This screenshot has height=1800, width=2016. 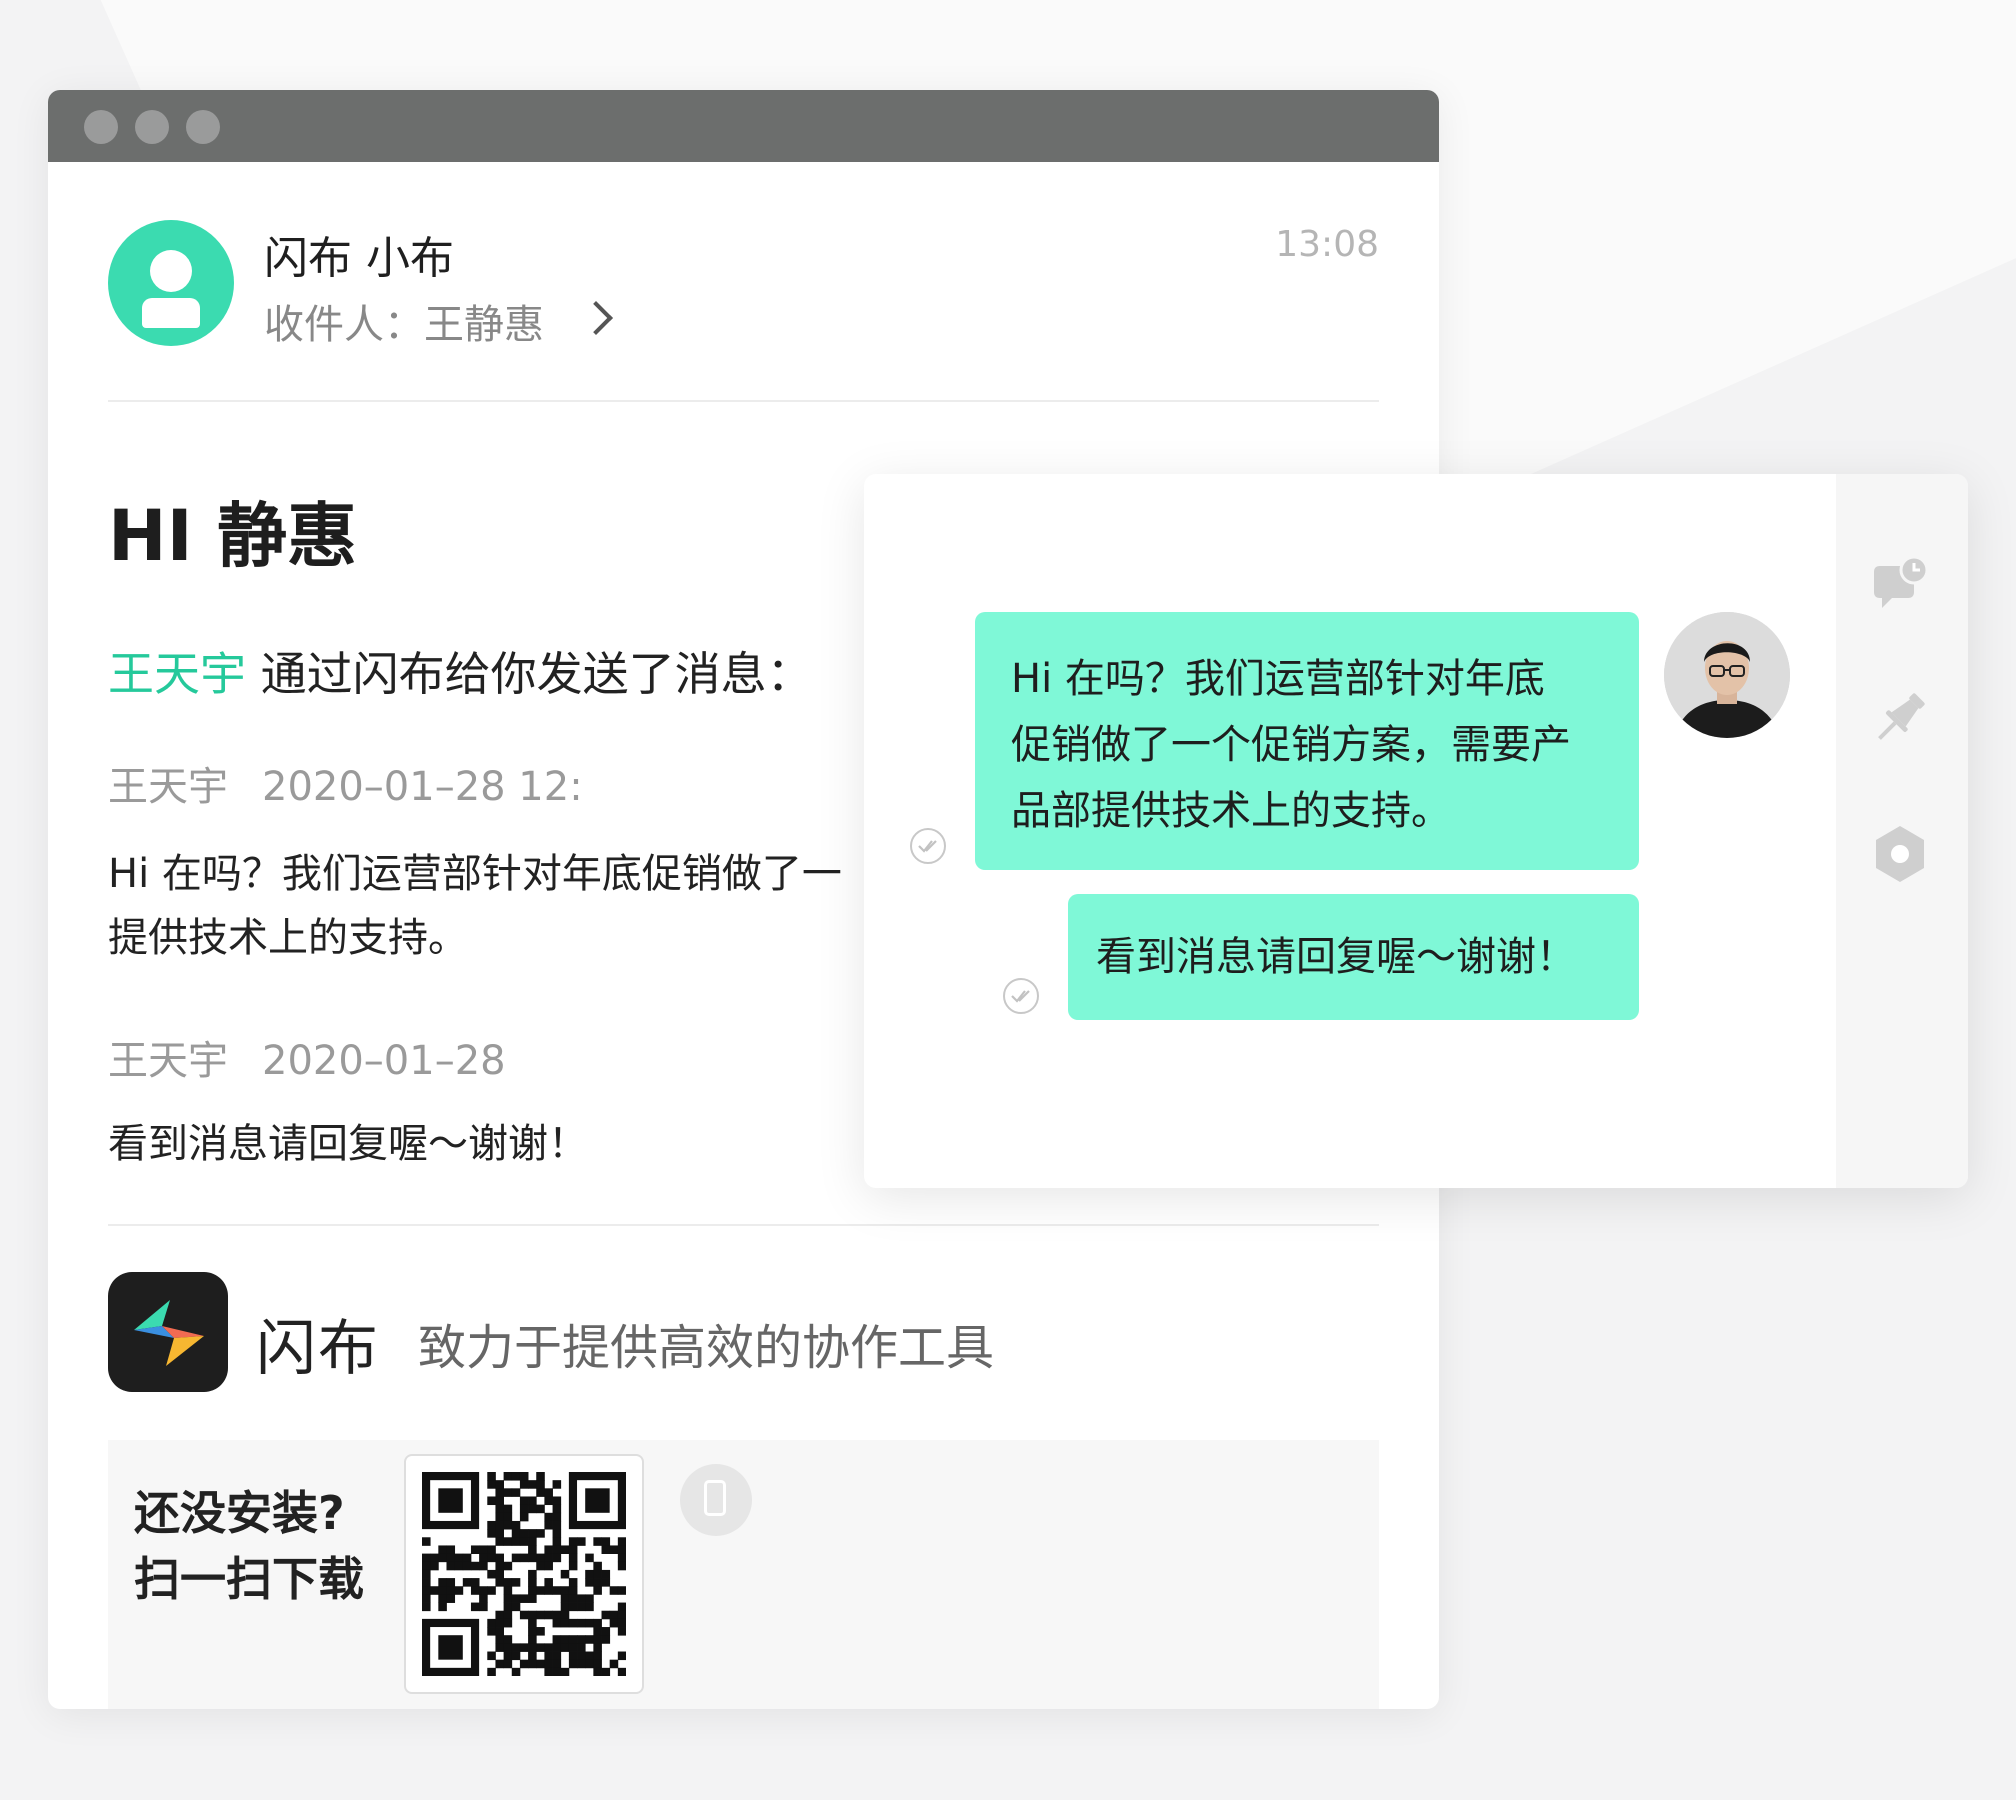 I want to click on phone-icon, so click(x=715, y=1498).